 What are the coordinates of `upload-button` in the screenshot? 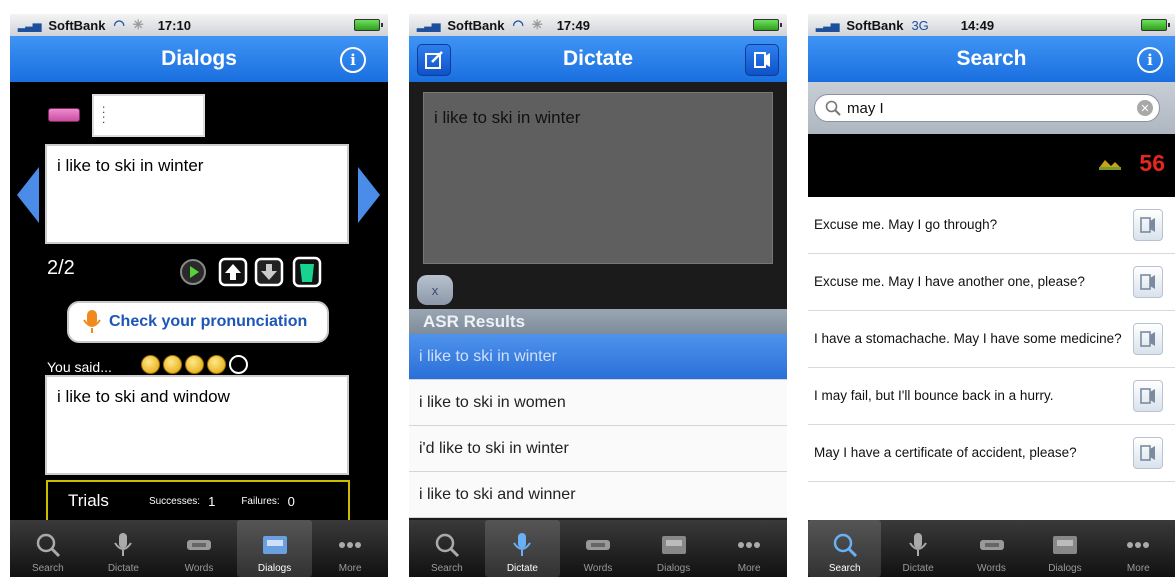 It's located at (233, 272).